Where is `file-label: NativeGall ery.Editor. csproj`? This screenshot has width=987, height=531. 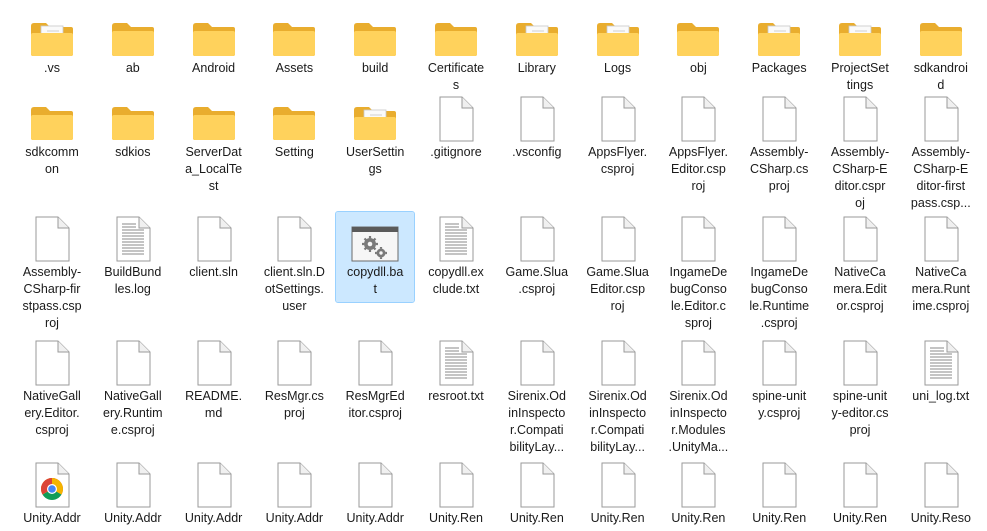
file-label: NativeGall ery.Editor. csproj is located at coordinates (52, 413).